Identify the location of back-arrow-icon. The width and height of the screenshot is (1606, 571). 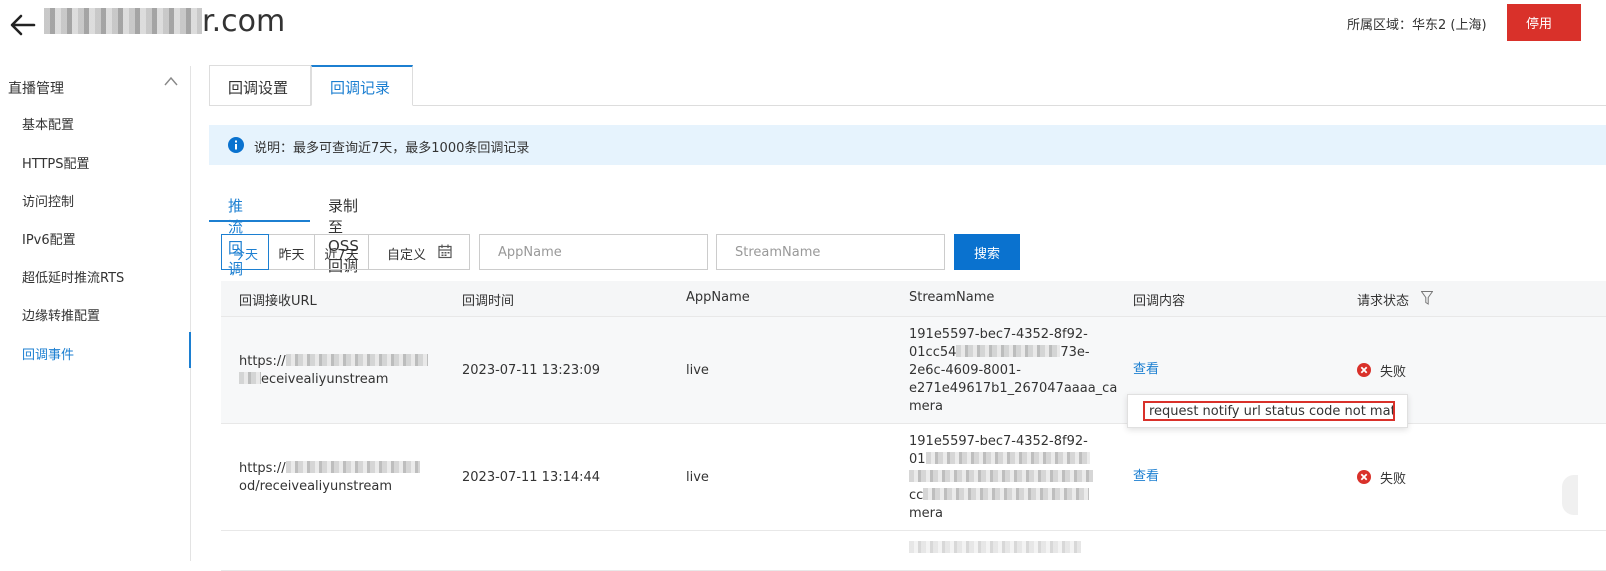
(23, 25).